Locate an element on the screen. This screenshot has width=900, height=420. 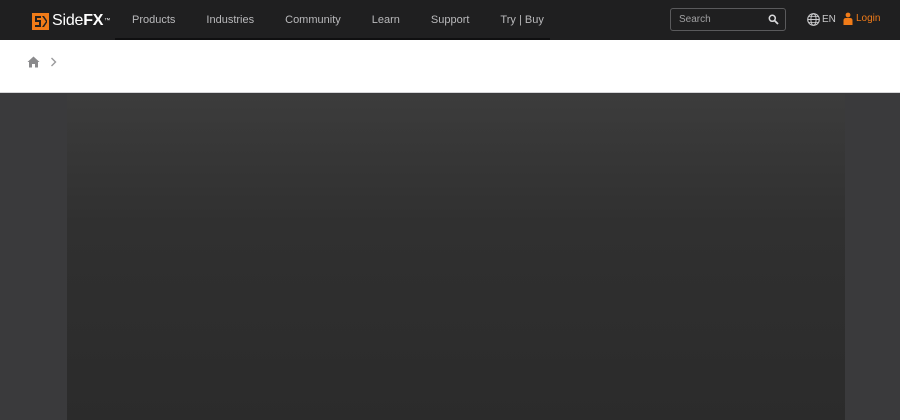
globe-icon is located at coordinates (813, 19).